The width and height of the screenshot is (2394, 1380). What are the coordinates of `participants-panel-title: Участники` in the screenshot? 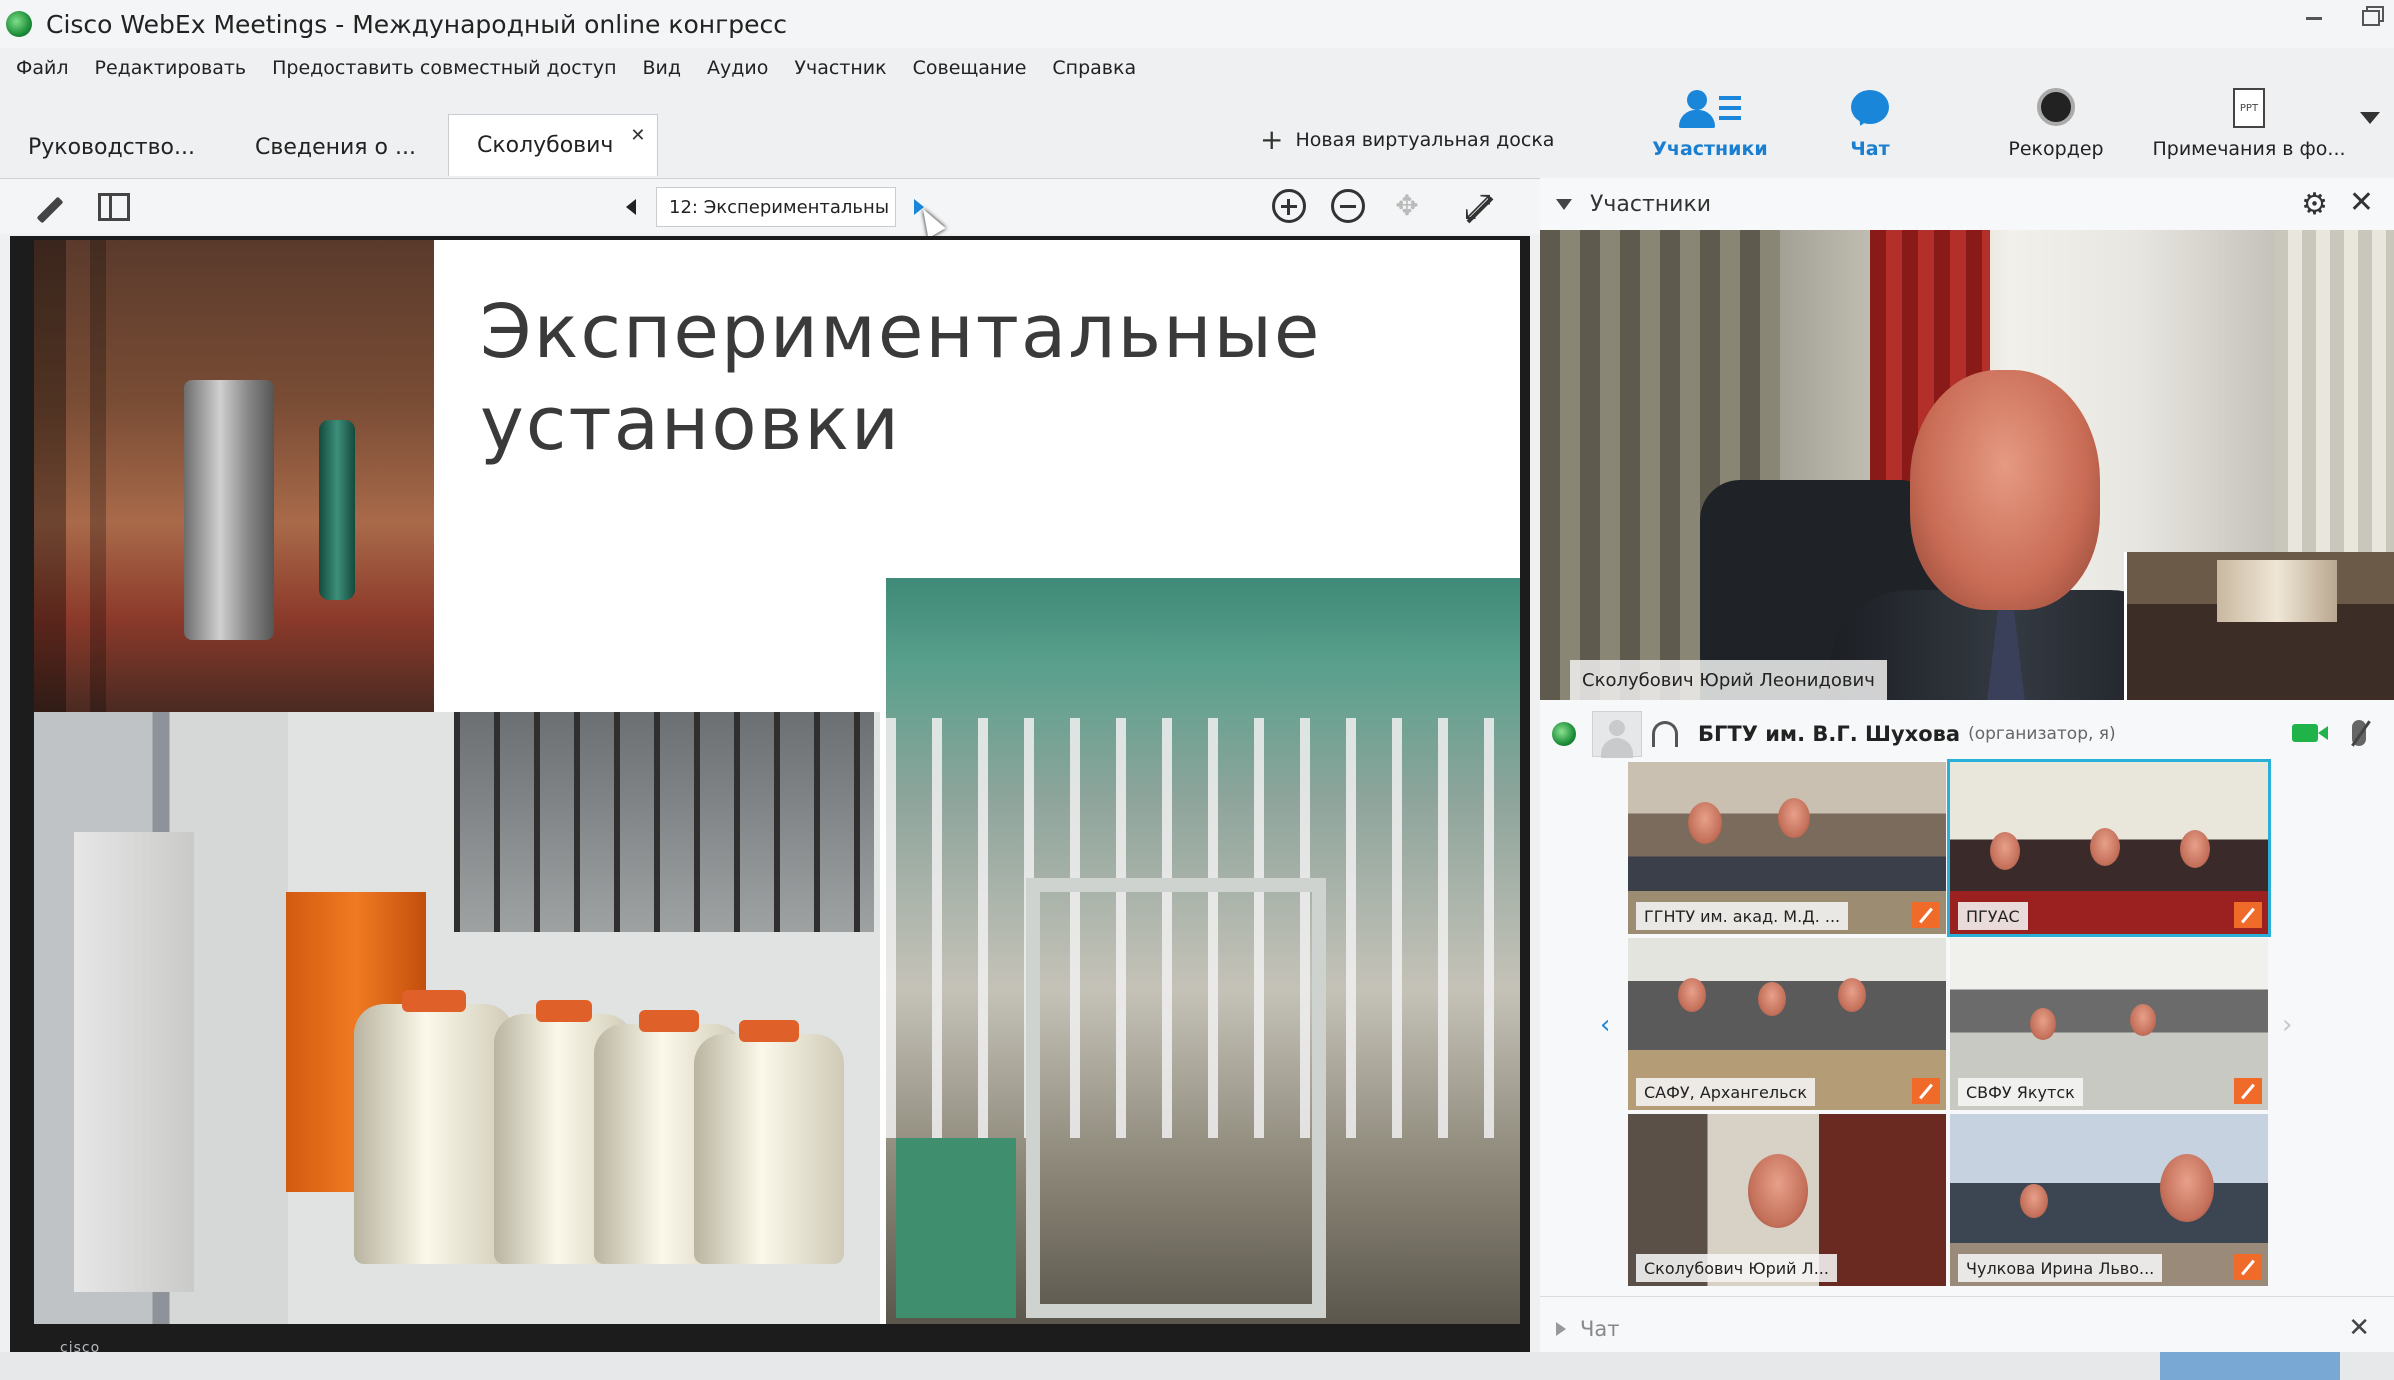 It's located at (1651, 204).